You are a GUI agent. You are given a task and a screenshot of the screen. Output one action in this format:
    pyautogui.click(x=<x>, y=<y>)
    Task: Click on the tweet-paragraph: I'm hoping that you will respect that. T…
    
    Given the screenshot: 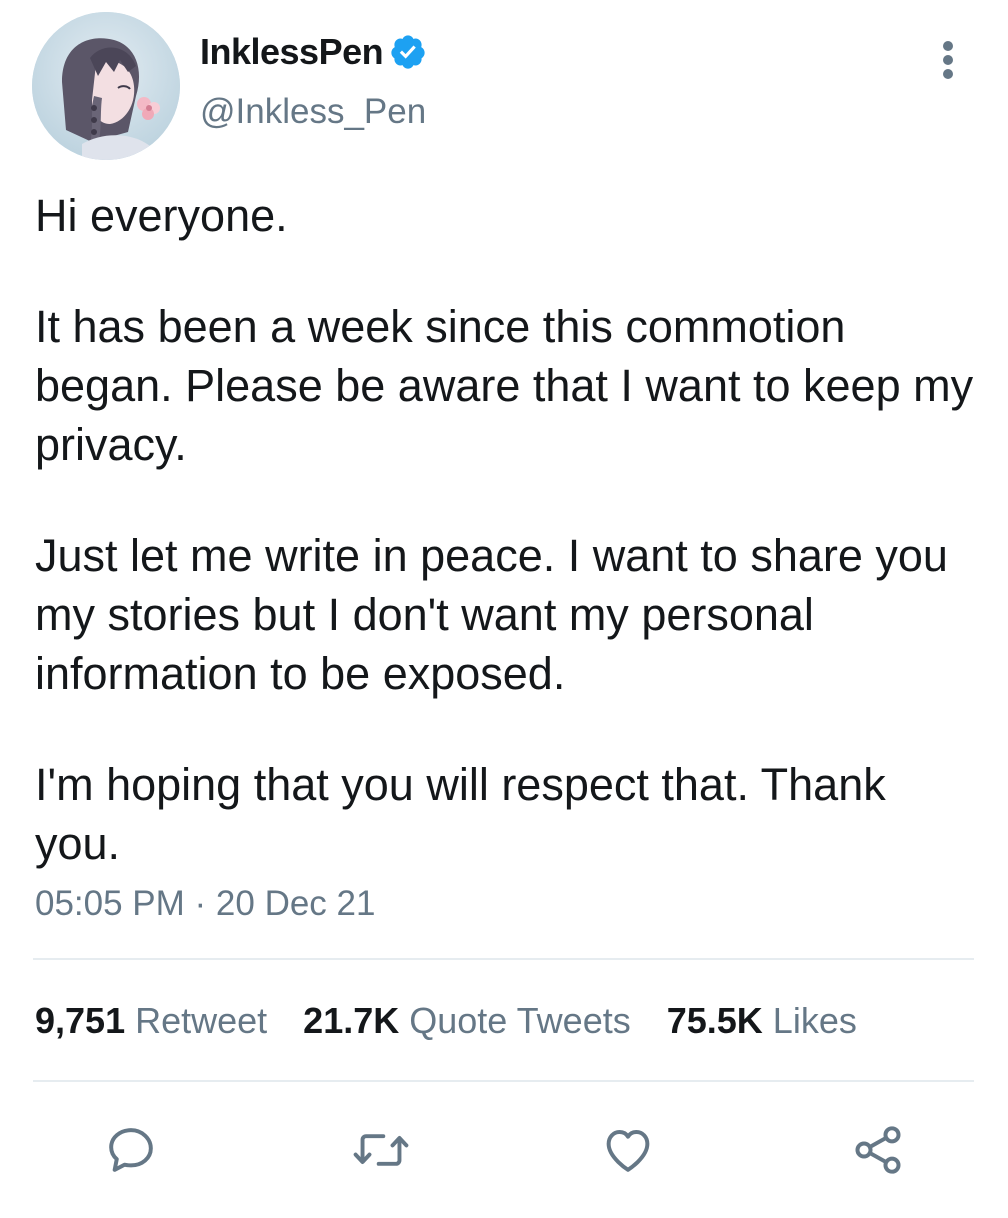 What is the action you would take?
    pyautogui.click(x=460, y=814)
    